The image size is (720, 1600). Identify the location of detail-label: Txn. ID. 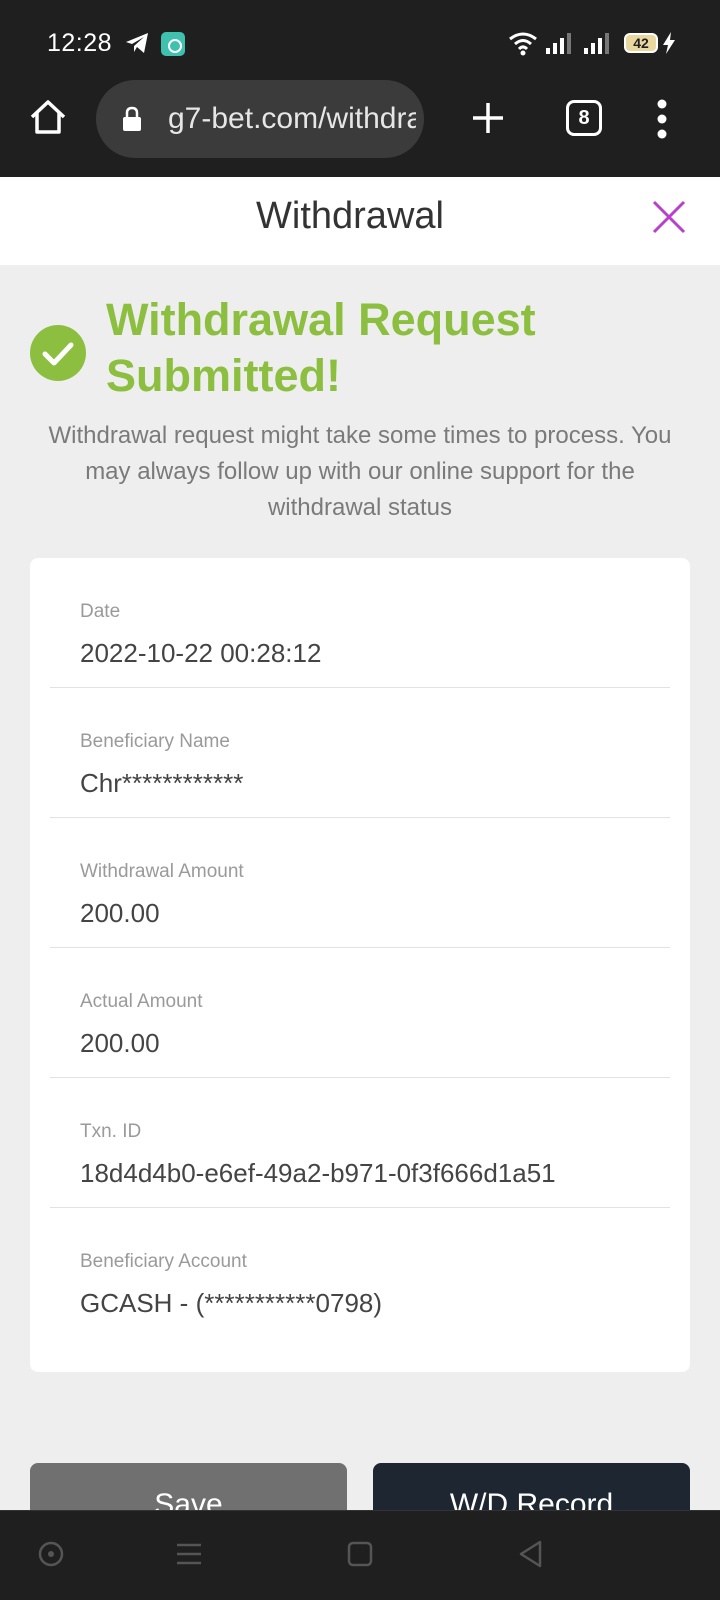
(111, 1131).